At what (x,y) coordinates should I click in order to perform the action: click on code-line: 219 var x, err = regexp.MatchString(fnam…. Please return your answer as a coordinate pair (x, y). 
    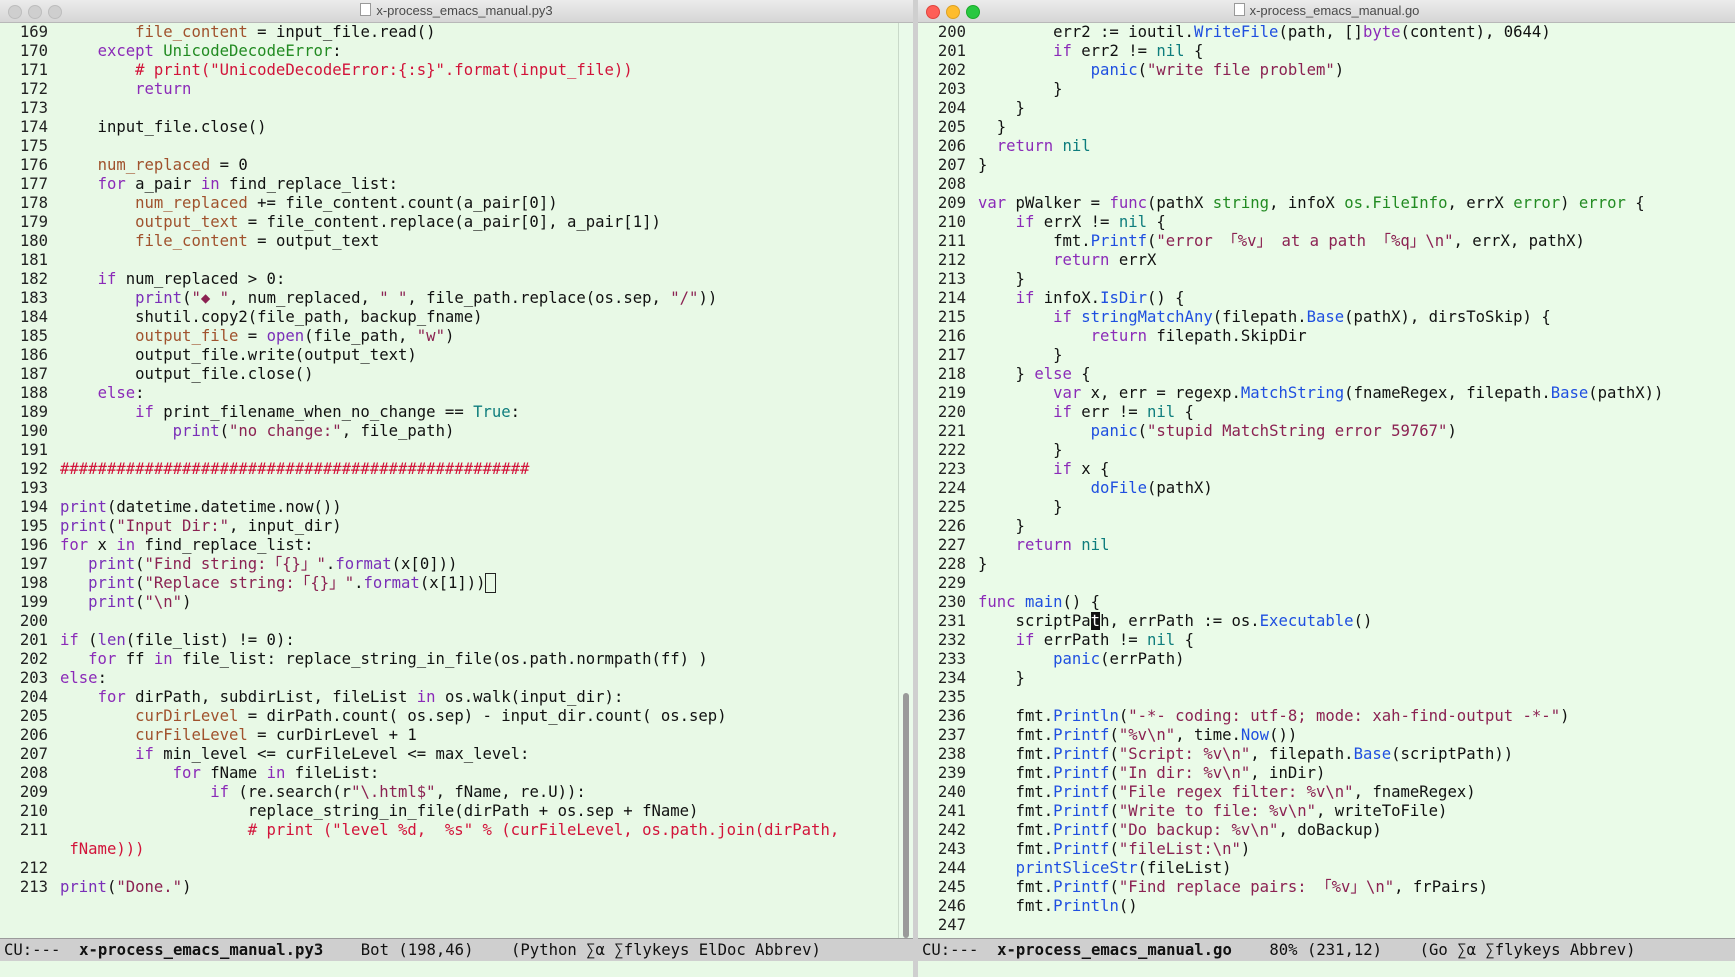
    Looking at the image, I should click on (1326, 393).